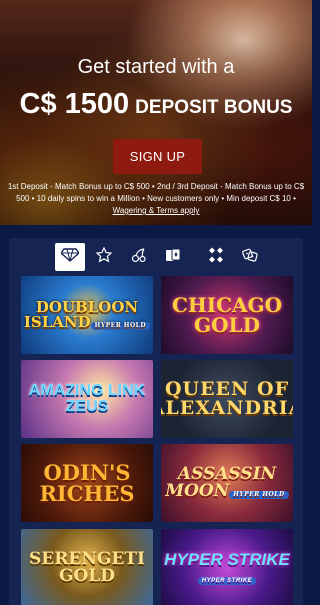  Describe the element at coordinates (156, 67) in the screenshot. I see `hero-headline: Get started with a` at that location.